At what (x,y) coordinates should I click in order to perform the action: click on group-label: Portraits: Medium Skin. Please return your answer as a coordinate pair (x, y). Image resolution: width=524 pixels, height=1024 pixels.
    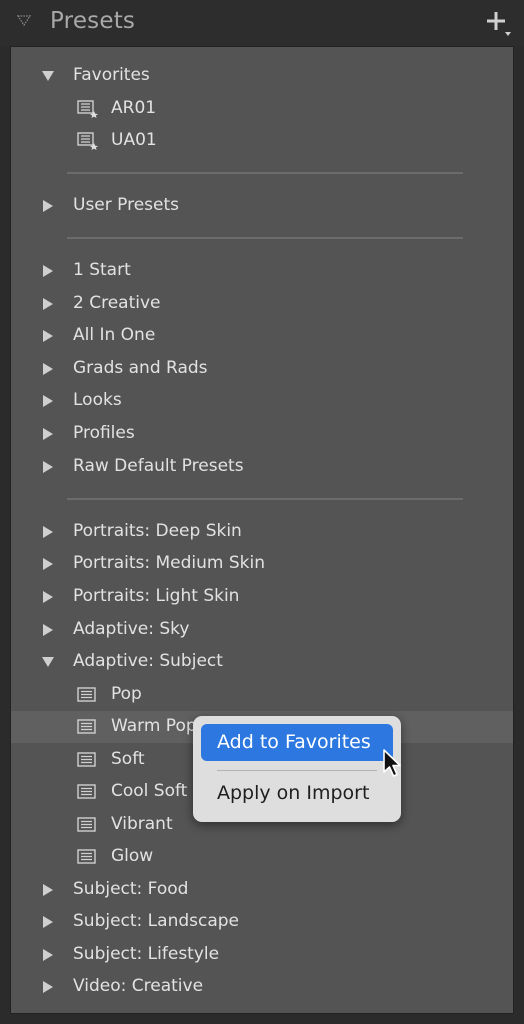
    Looking at the image, I should click on (169, 563).